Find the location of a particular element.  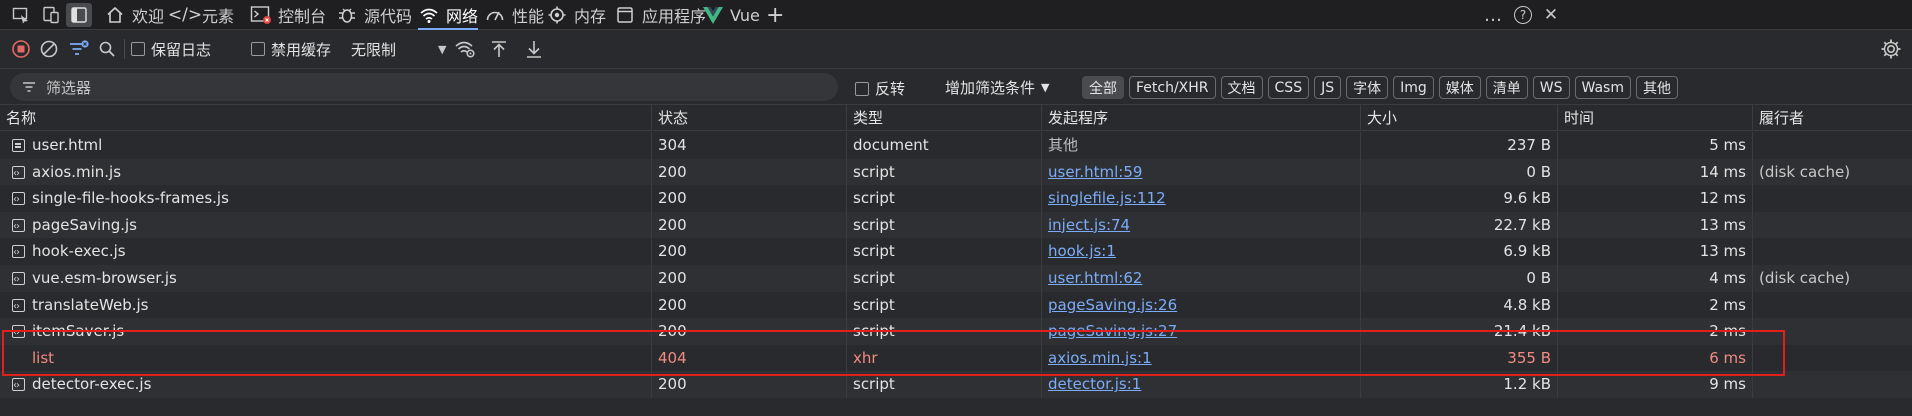

help-icon: ? is located at coordinates (1523, 15).